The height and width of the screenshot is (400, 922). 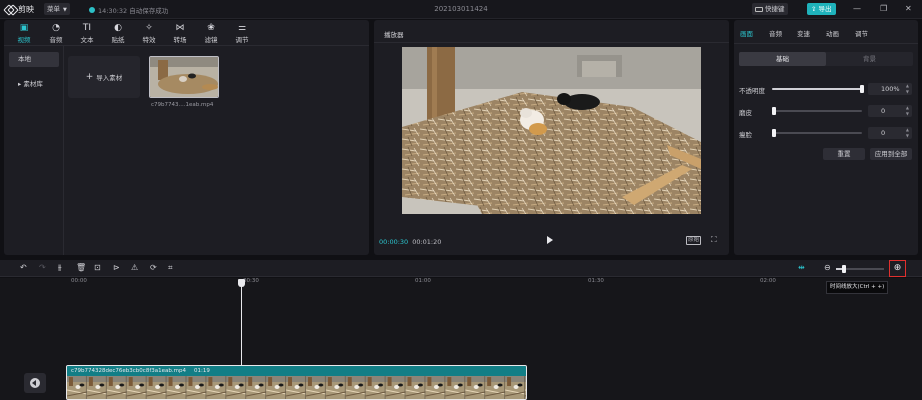 What do you see at coordinates (908, 8) in the screenshot?
I see `close-icon: ✕` at bounding box center [908, 8].